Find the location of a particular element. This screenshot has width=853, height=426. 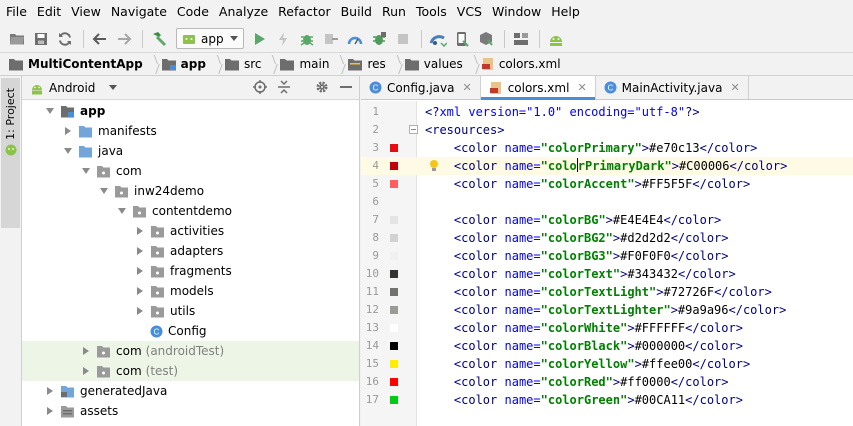

menu-tools: Tools is located at coordinates (431, 12).